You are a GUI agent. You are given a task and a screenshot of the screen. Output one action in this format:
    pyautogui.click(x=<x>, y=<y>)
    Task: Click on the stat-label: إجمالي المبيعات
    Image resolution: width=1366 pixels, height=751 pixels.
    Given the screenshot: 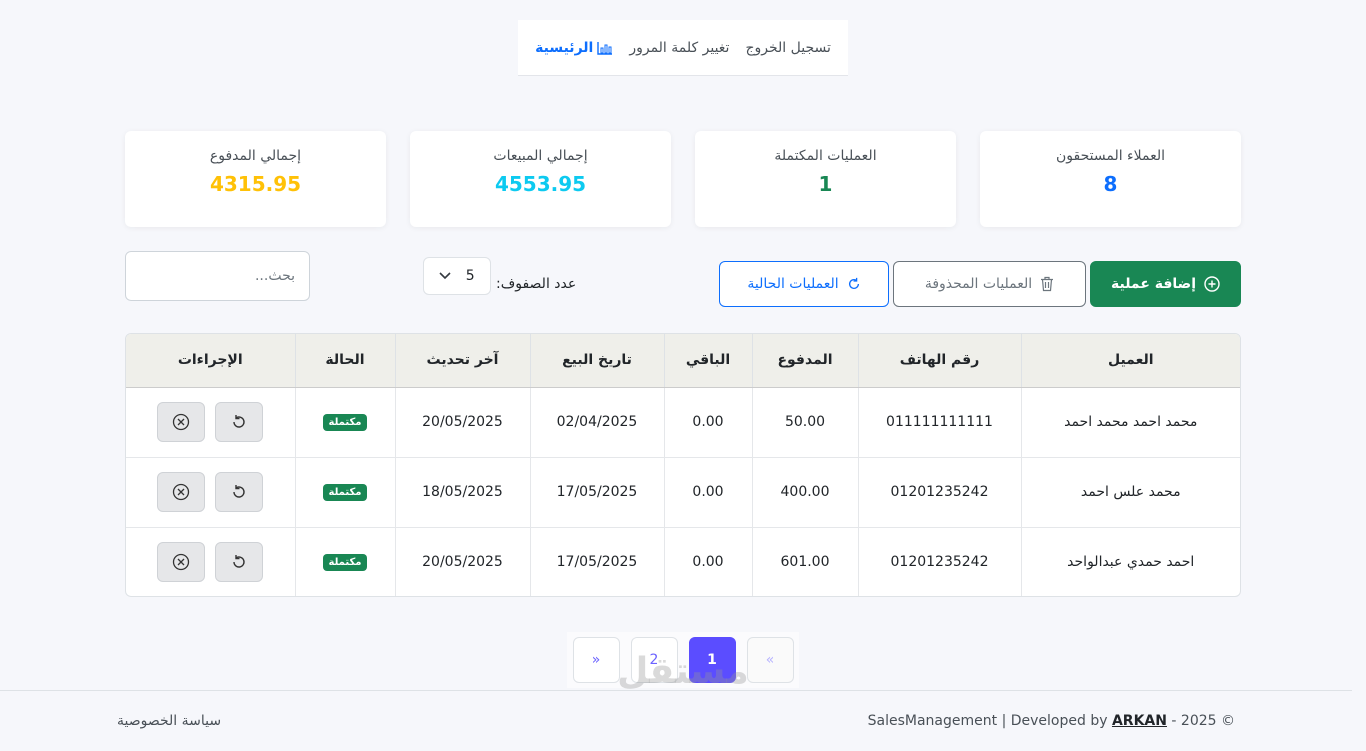 What is the action you would take?
    pyautogui.click(x=540, y=156)
    